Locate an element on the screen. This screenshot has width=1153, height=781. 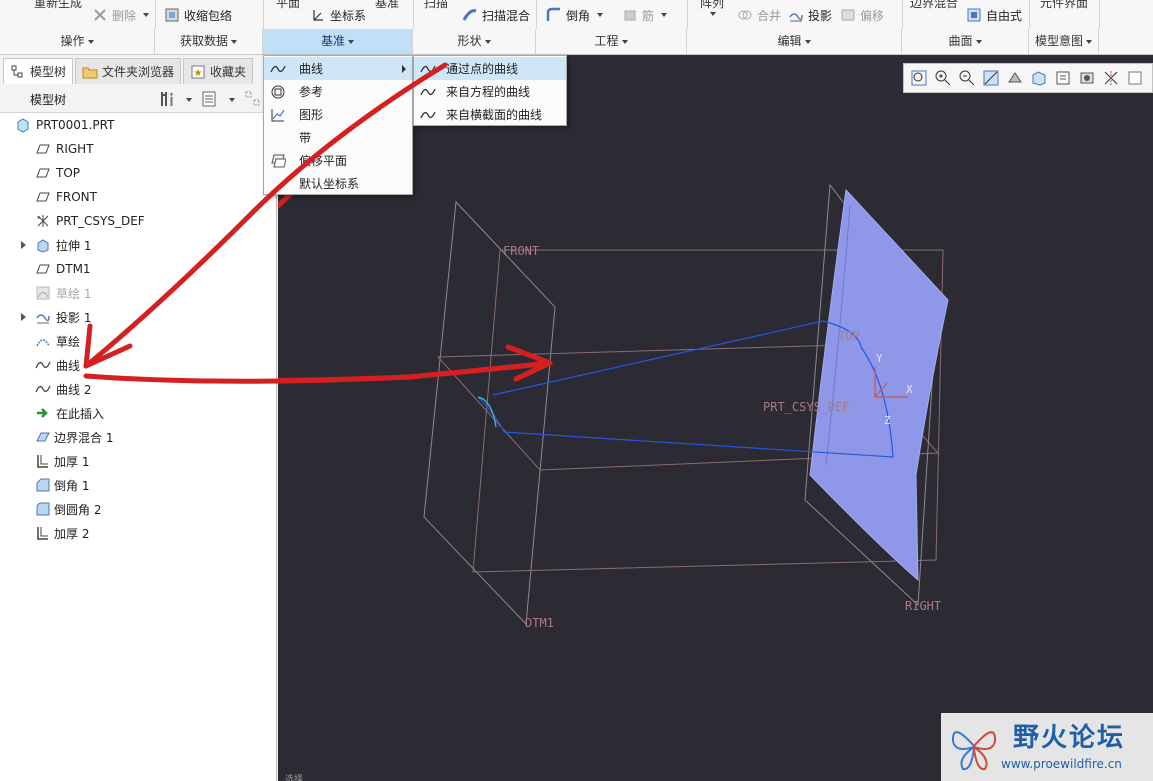
plane-button-cut: 平面 is located at coordinates (288, 5).